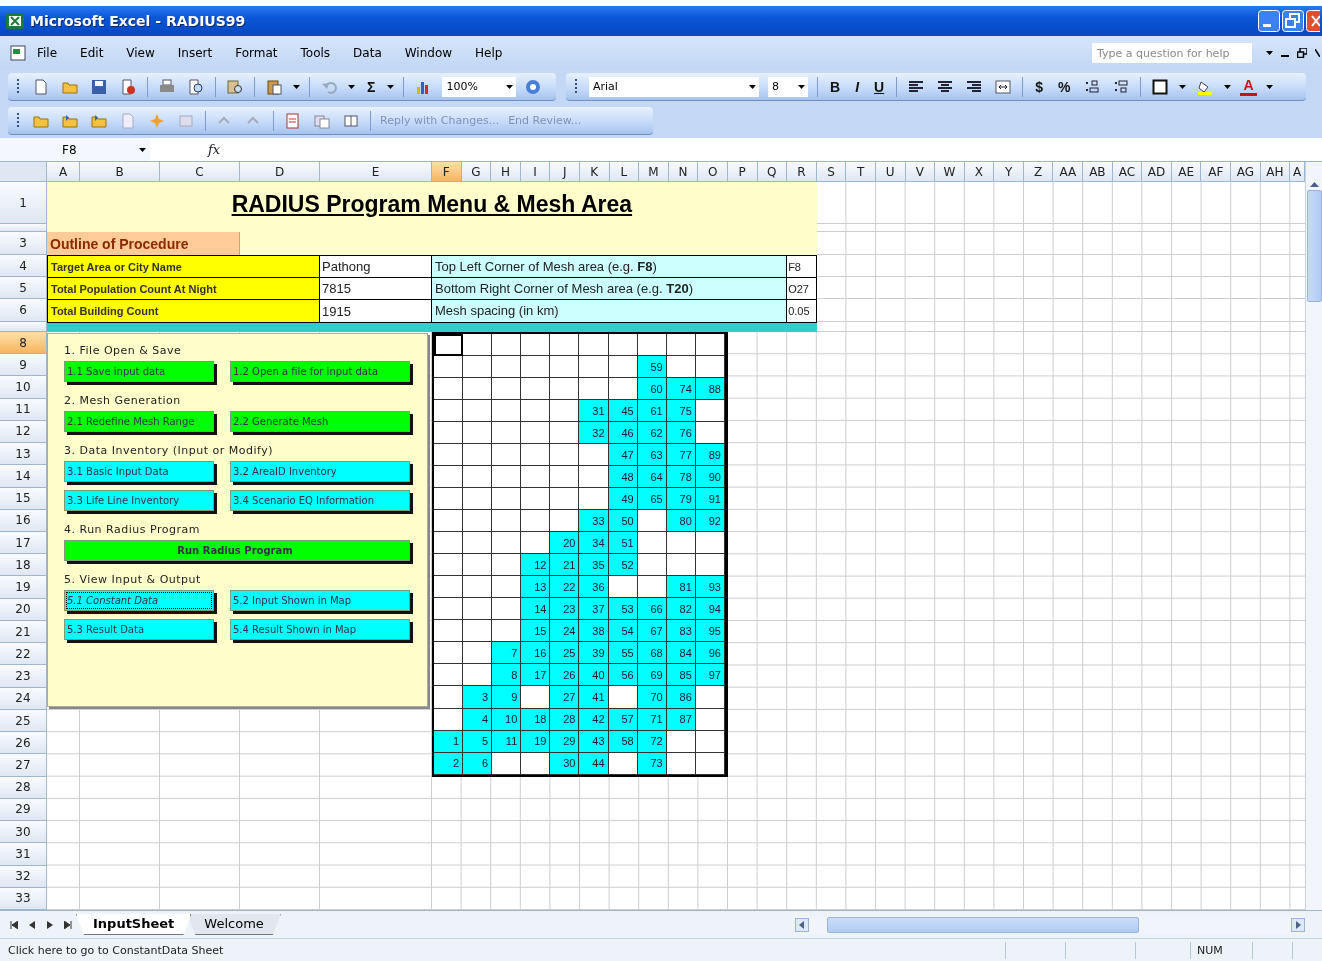 The image size is (1322, 961). Describe the element at coordinates (478, 697) in the screenshot. I see `mesh-cell: 3` at that location.